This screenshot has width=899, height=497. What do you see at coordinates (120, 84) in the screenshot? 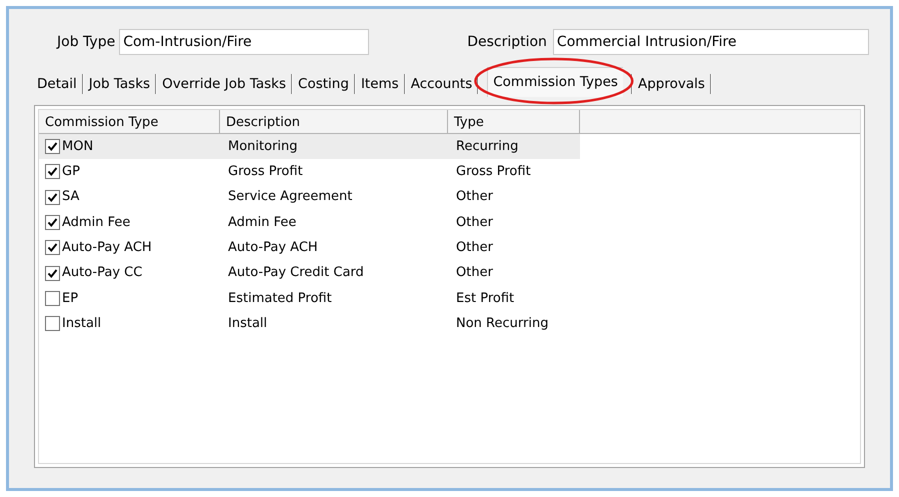
I see `tab: Job Tasks` at bounding box center [120, 84].